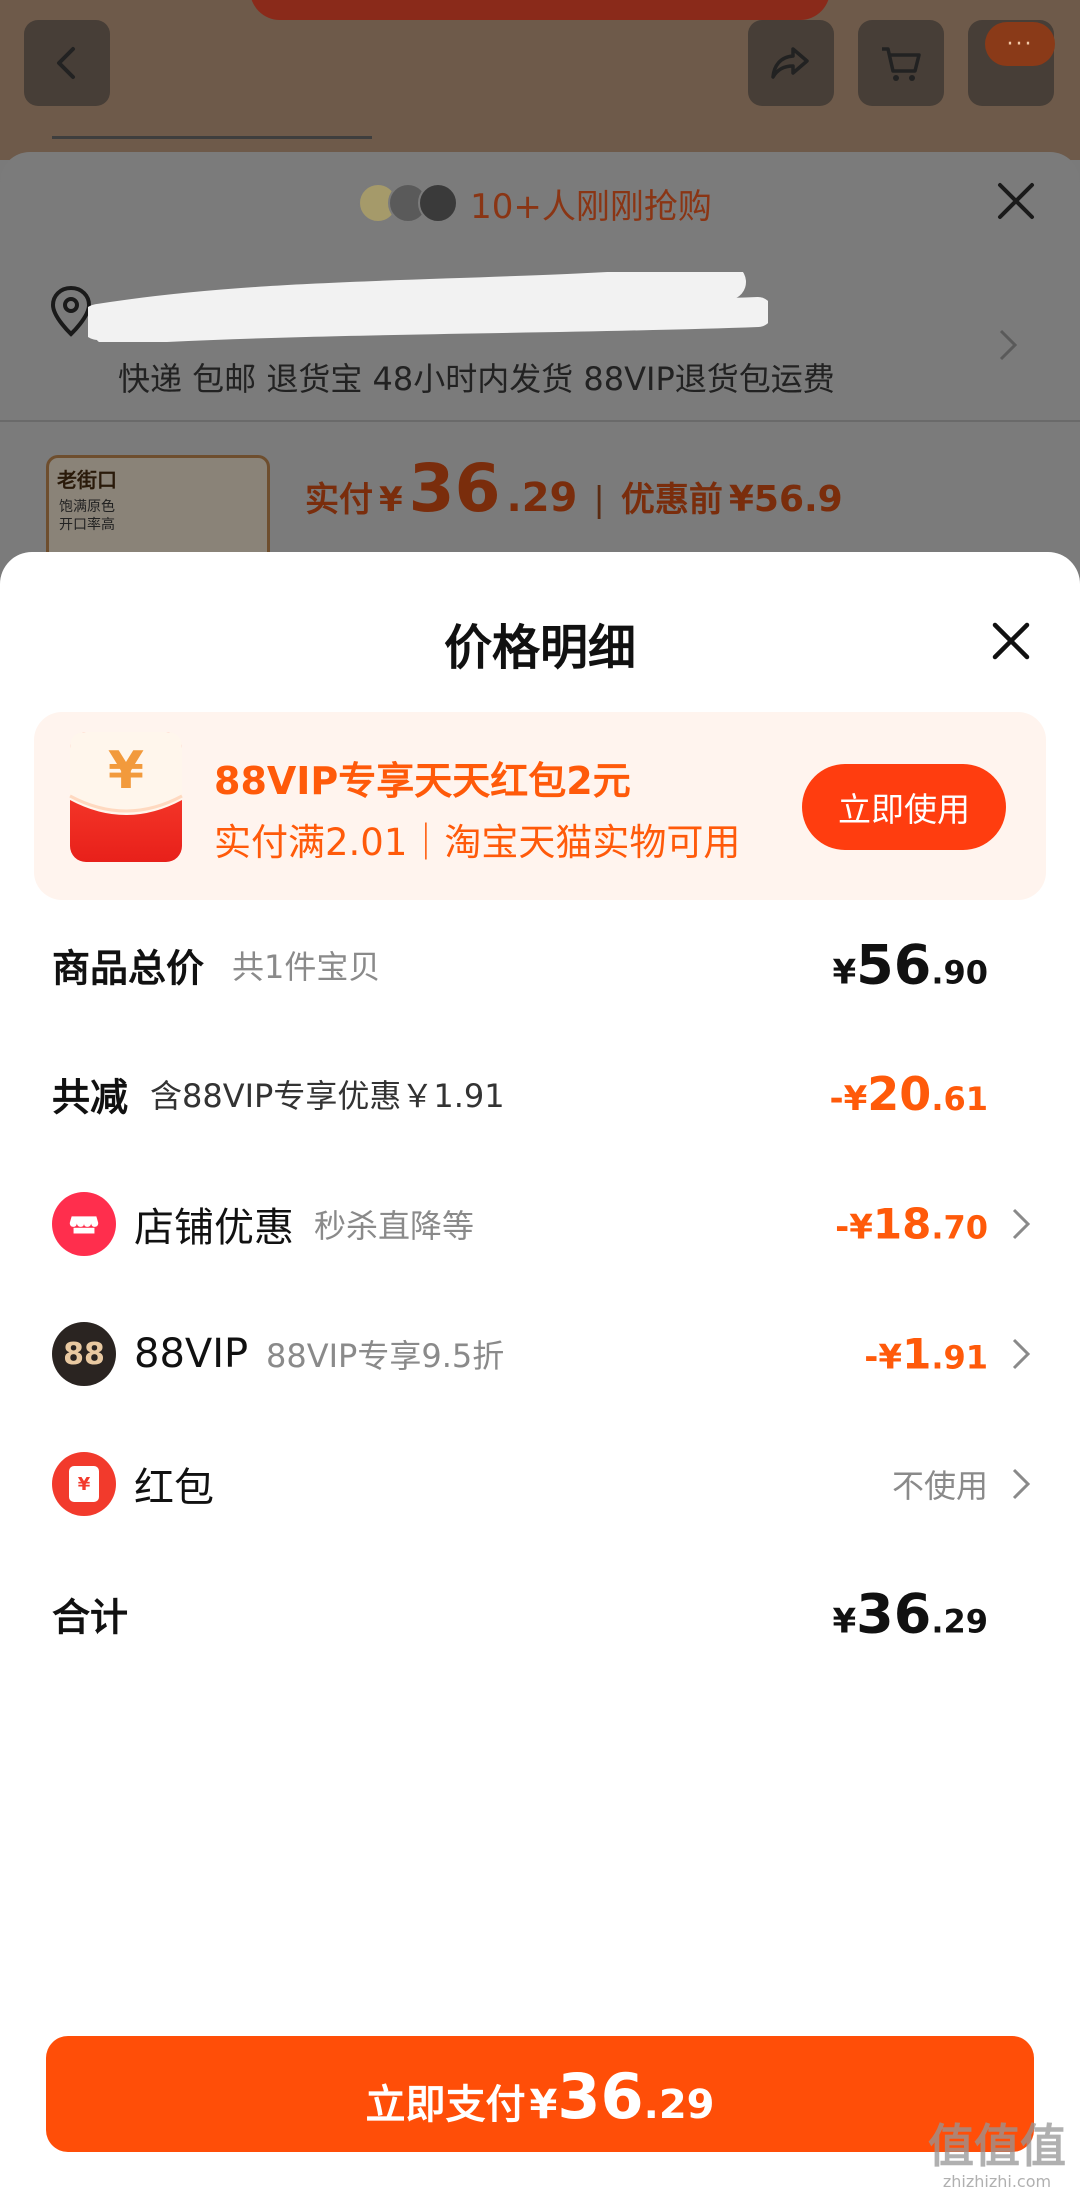  I want to click on orig-label: 优惠前, so click(671, 500).